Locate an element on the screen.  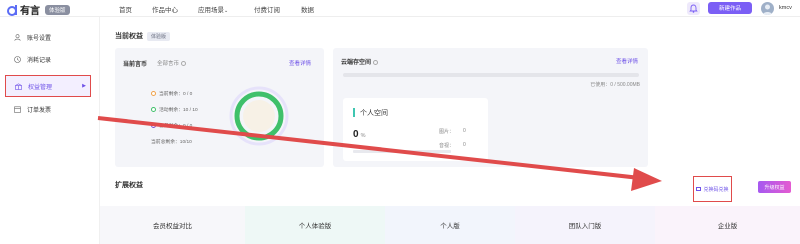
coins-donut-chart is located at coordinates (259, 116).